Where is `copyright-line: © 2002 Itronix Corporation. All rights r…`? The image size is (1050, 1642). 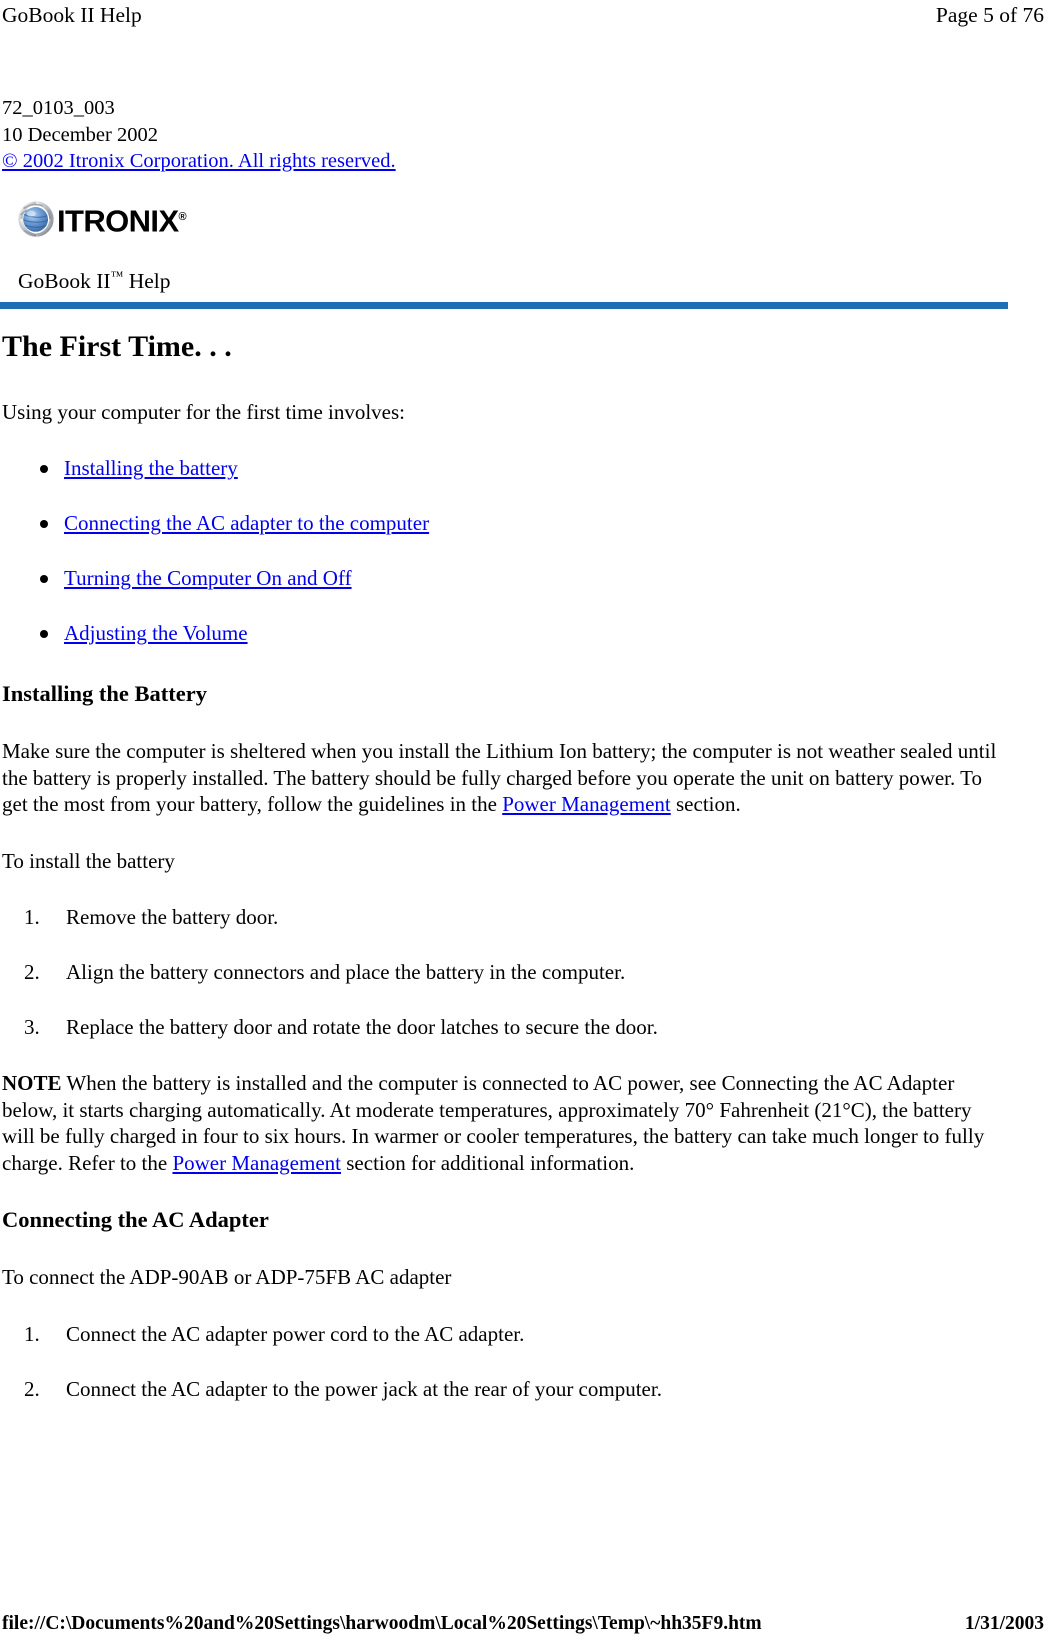 copyright-line: © 2002 Itronix Corporation. All rights r… is located at coordinates (504, 161).